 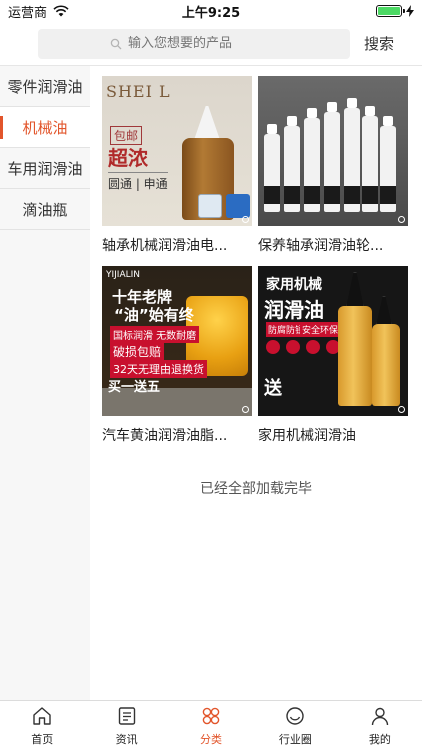 What do you see at coordinates (123, 275) in the screenshot?
I see `image-brand-text: YIJIALIN` at bounding box center [123, 275].